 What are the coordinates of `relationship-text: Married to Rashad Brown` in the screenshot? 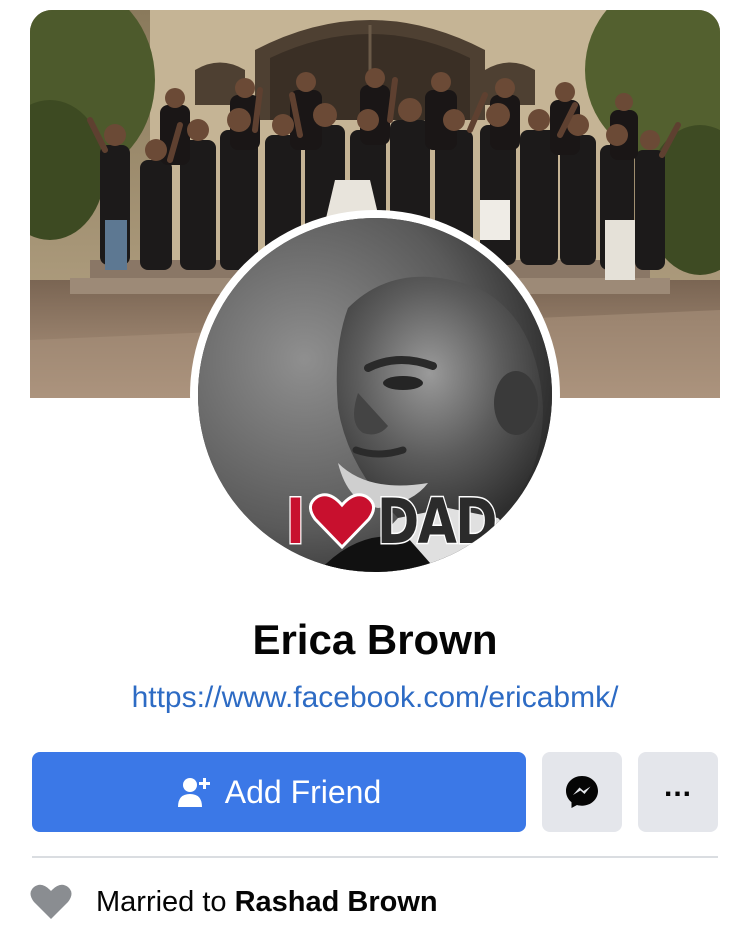 It's located at (267, 902).